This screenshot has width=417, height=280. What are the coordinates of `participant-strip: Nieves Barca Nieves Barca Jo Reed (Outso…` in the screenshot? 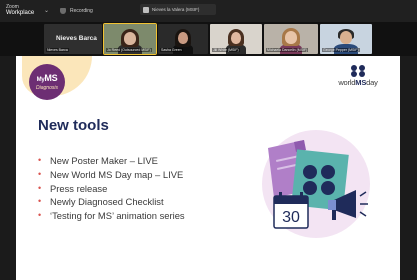 It's located at (208, 39).